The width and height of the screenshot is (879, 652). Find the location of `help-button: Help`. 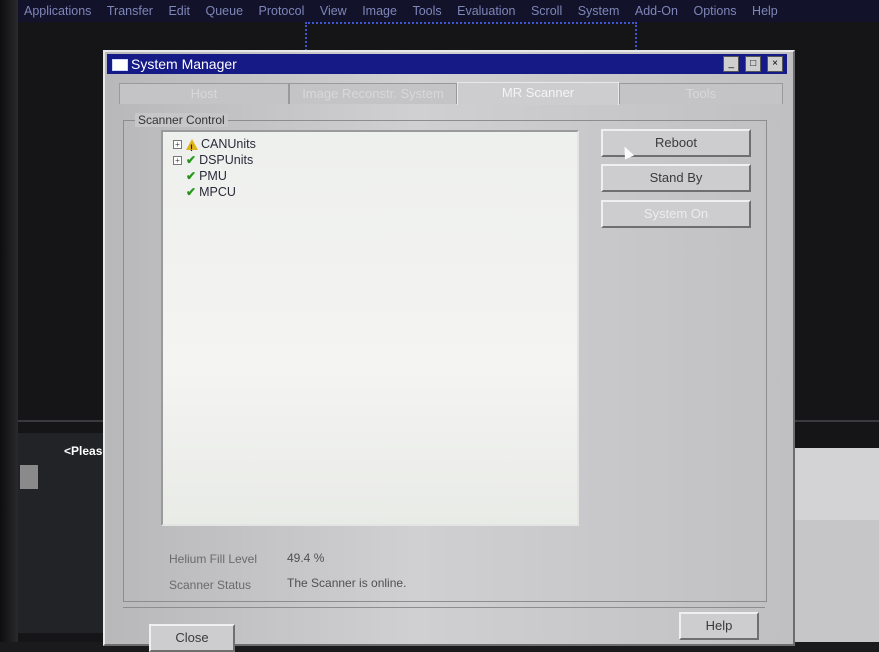

help-button: Help is located at coordinates (719, 626).